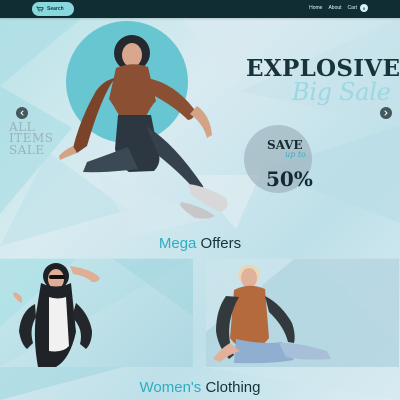 The width and height of the screenshot is (400, 400). I want to click on hero-title: EXPLOSIVE, so click(323, 68).